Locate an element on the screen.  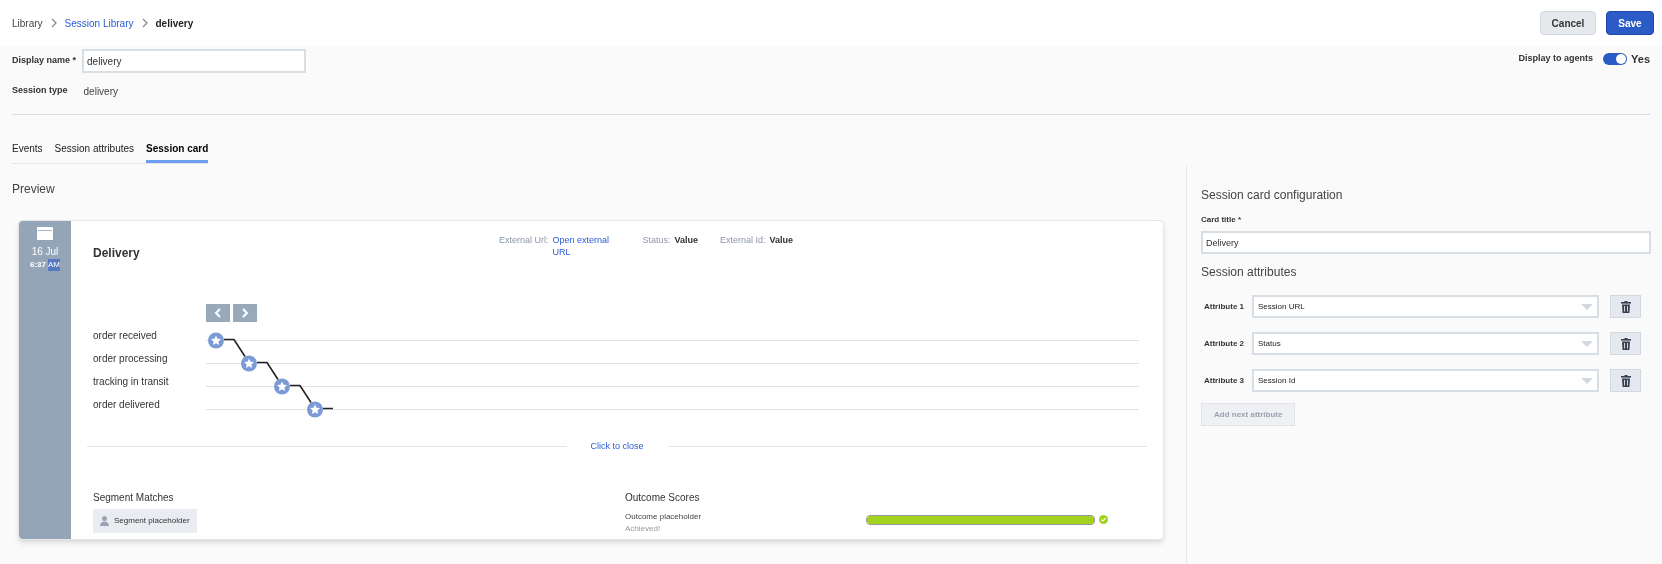
cancel-button: Cancel is located at coordinates (1568, 23).